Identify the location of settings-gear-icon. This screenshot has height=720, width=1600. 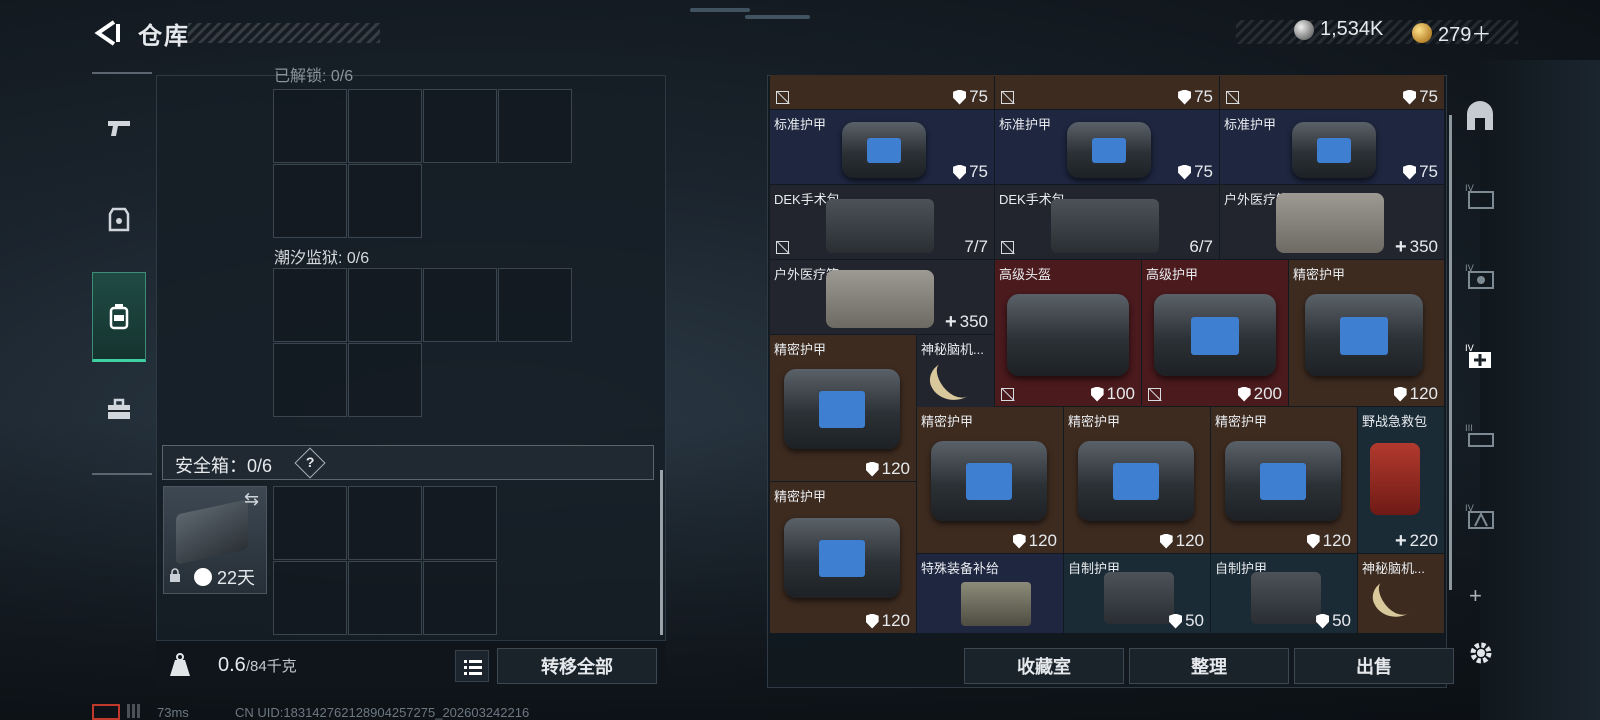
(1481, 653).